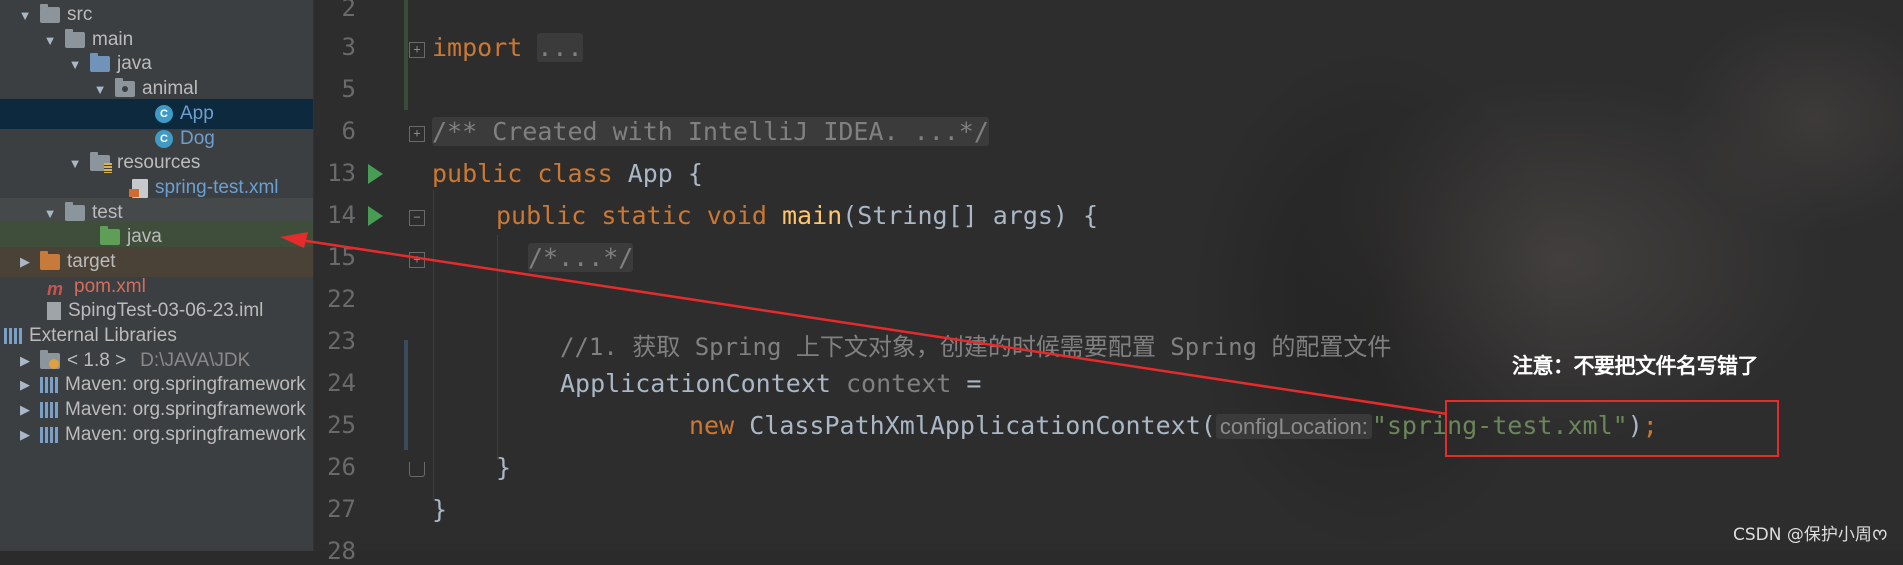  Describe the element at coordinates (348, 89) in the screenshot. I see `line-number: 5` at that location.